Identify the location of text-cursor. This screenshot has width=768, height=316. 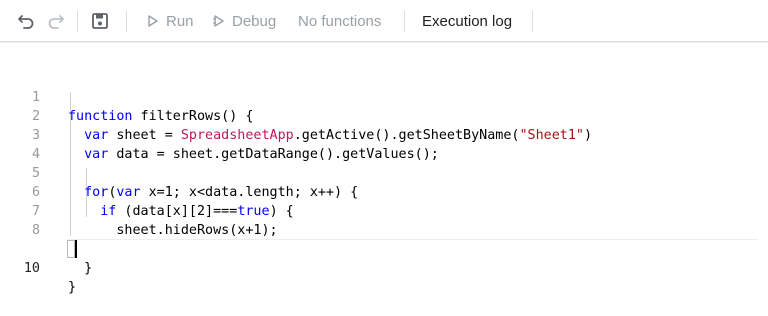
(76, 249).